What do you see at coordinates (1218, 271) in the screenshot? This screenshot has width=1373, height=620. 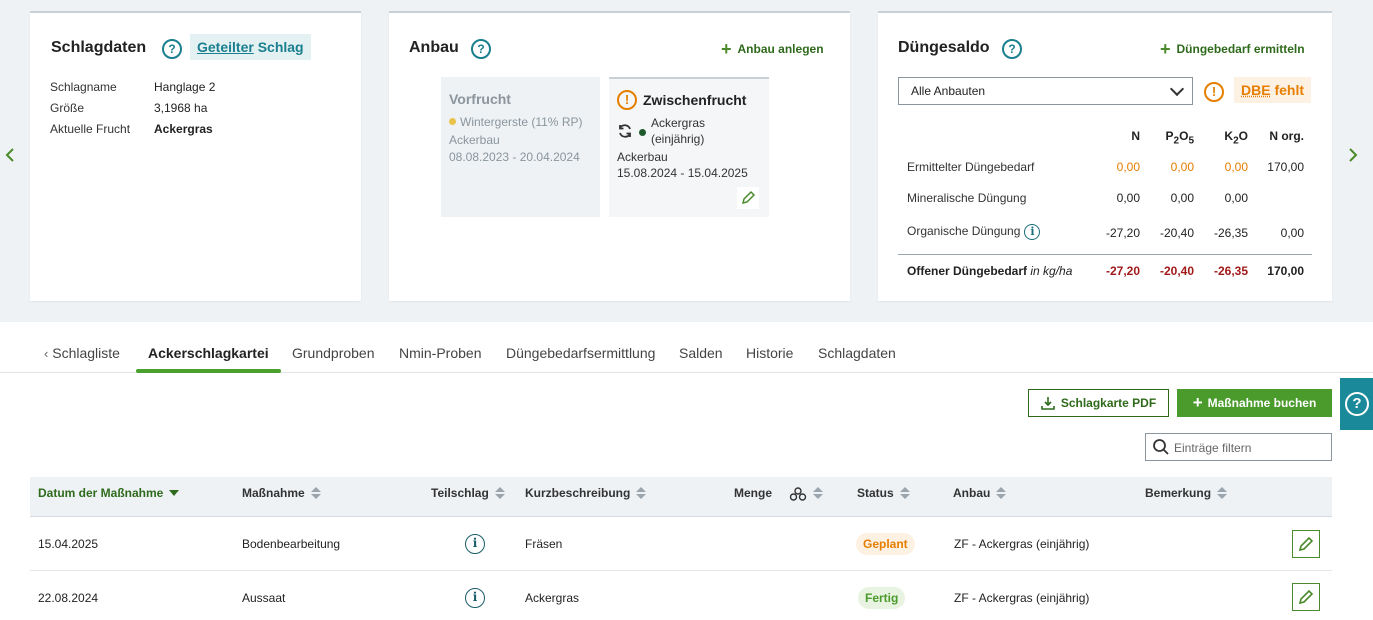 I see `fert-total-cell: -26,35` at bounding box center [1218, 271].